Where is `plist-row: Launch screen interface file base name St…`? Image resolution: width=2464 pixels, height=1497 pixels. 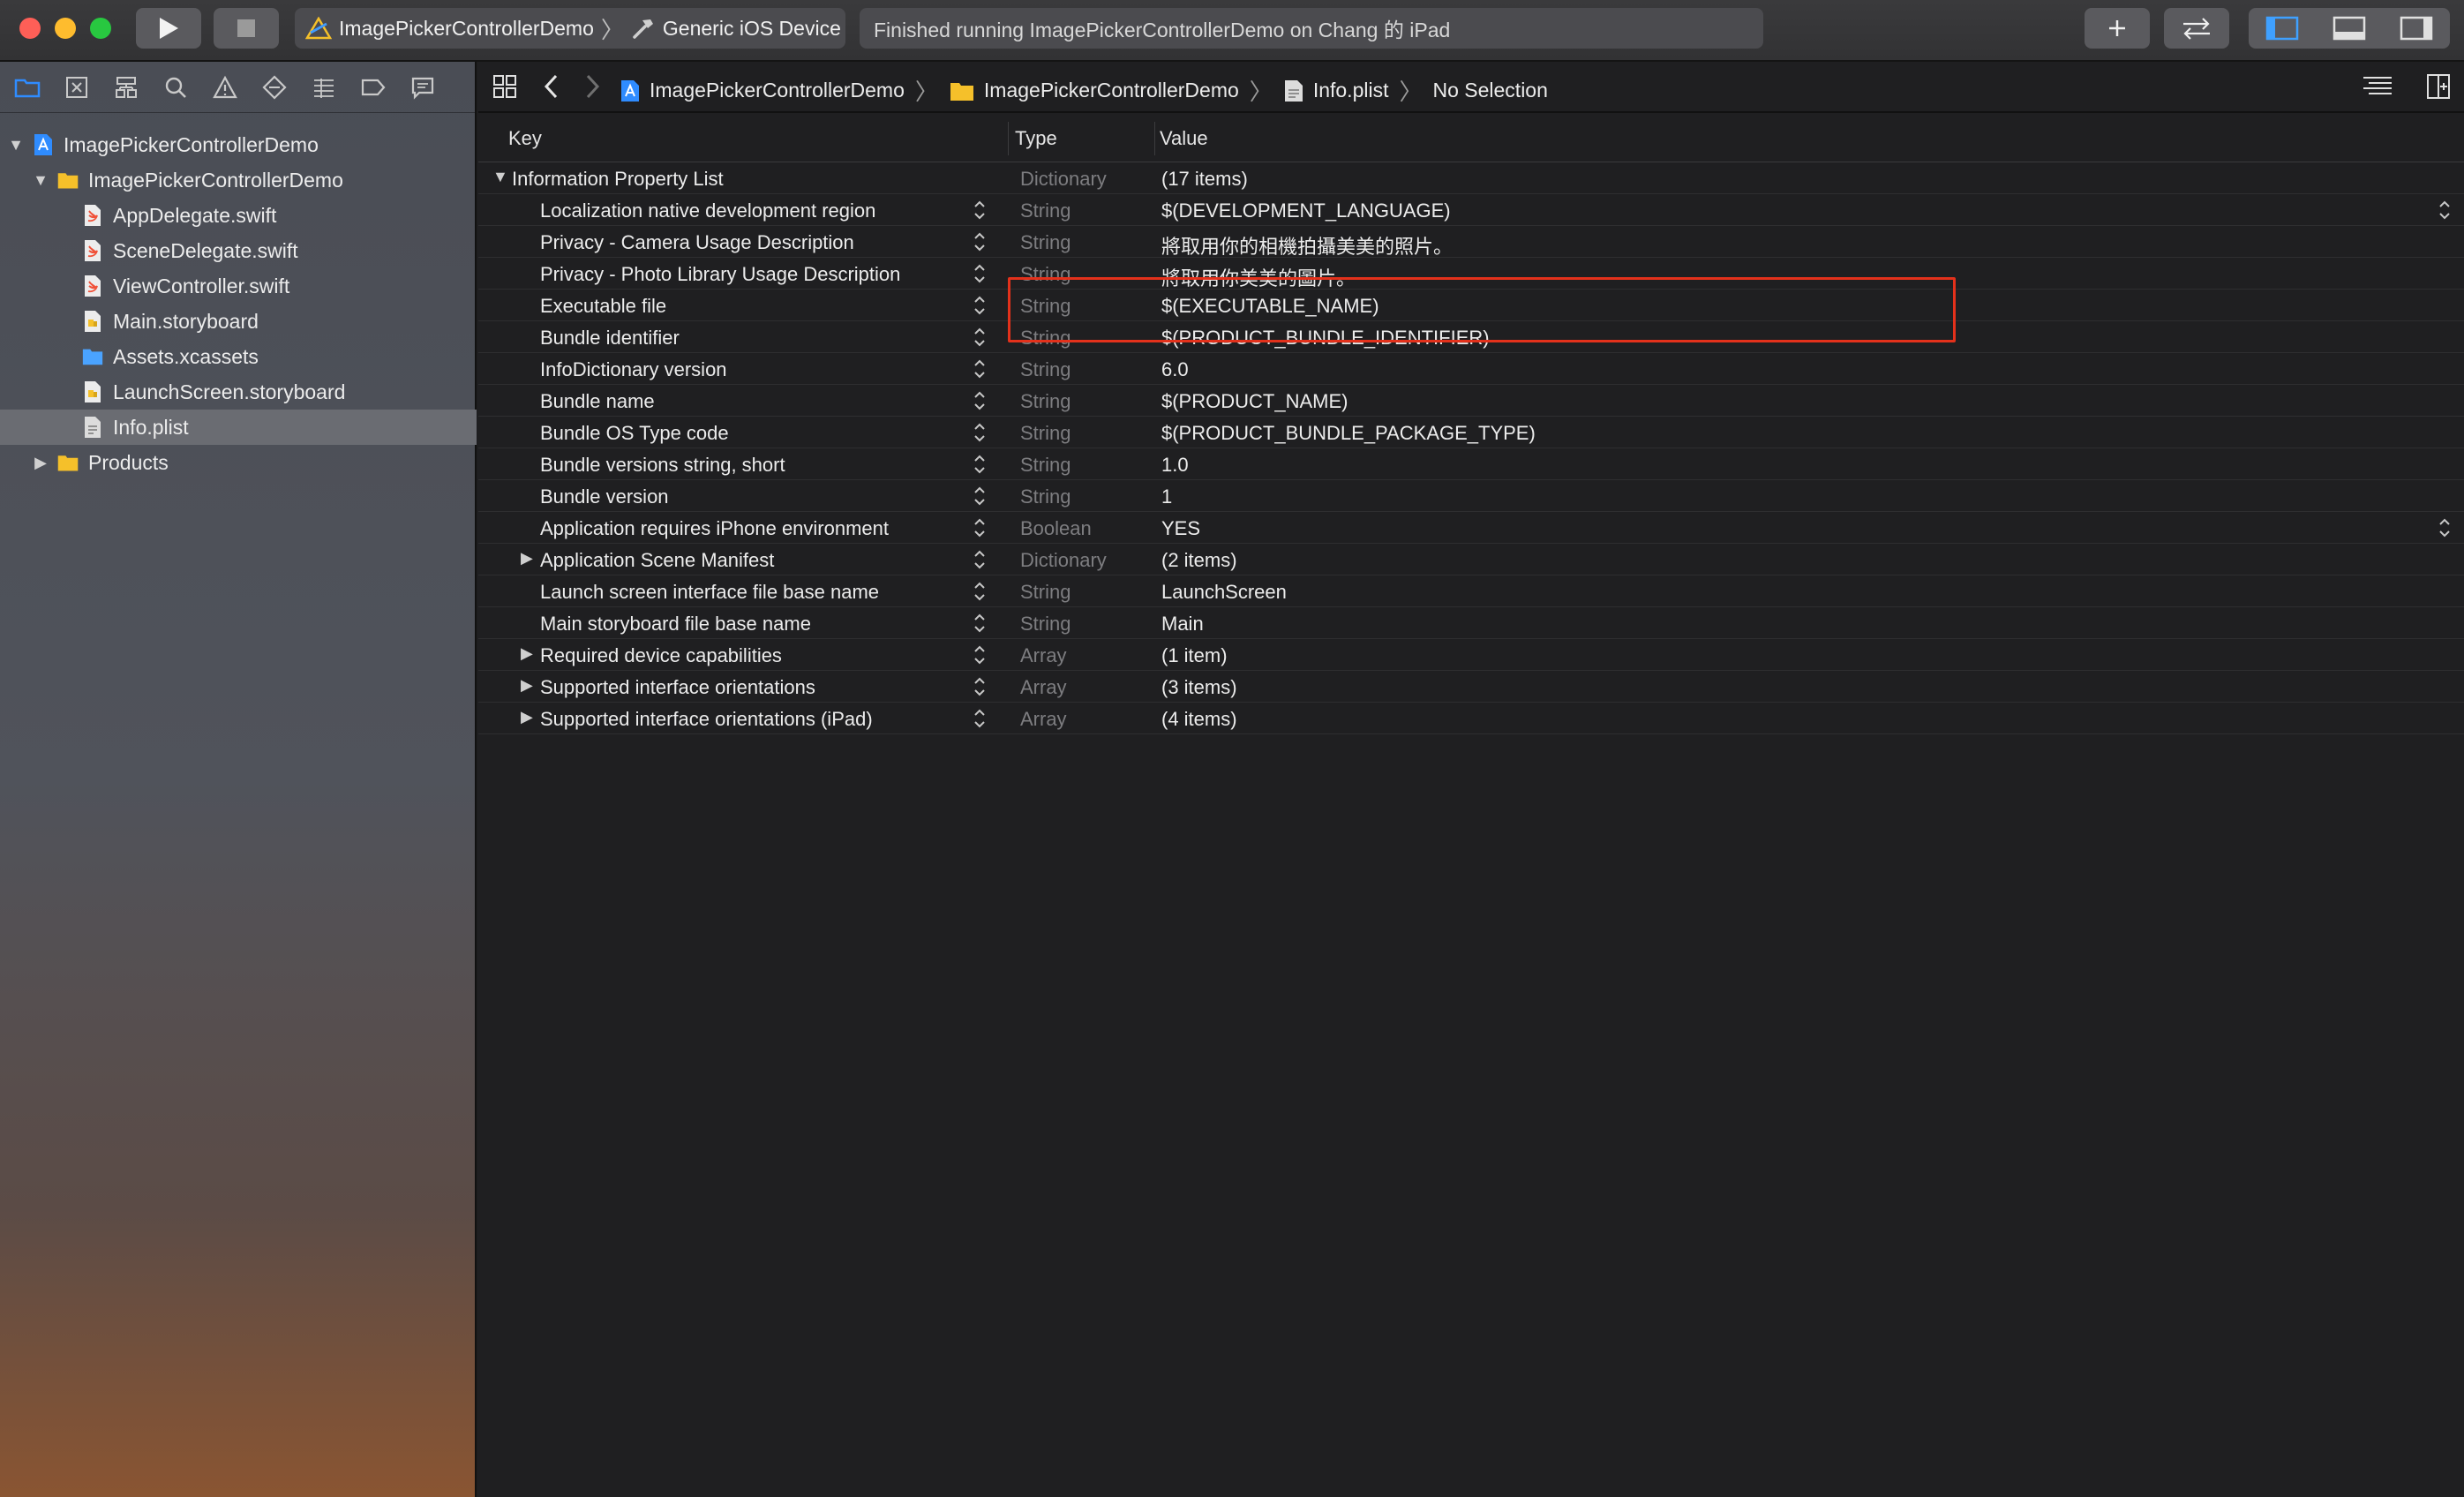 plist-row: Launch screen interface file base name St… is located at coordinates (1471, 591).